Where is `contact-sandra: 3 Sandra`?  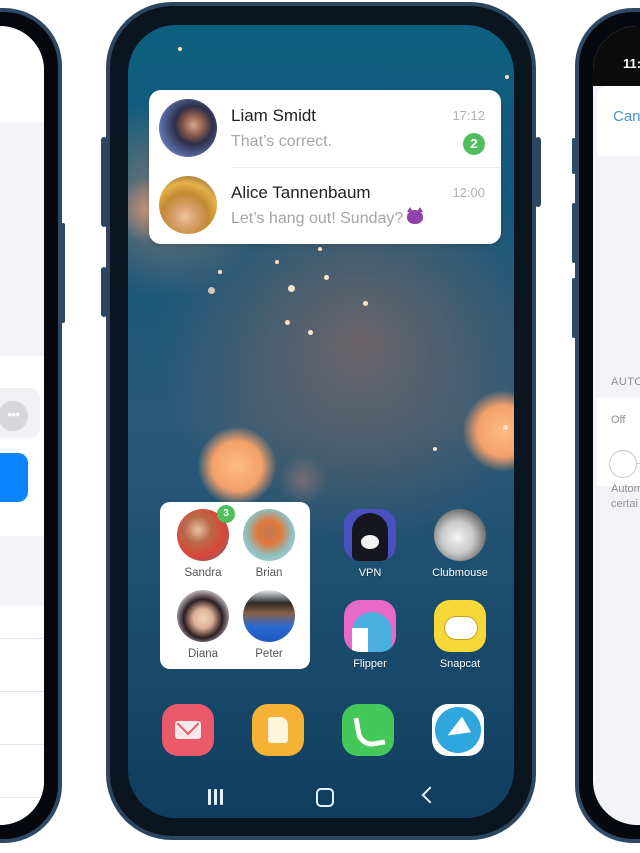 contact-sandra: 3 Sandra is located at coordinates (203, 542).